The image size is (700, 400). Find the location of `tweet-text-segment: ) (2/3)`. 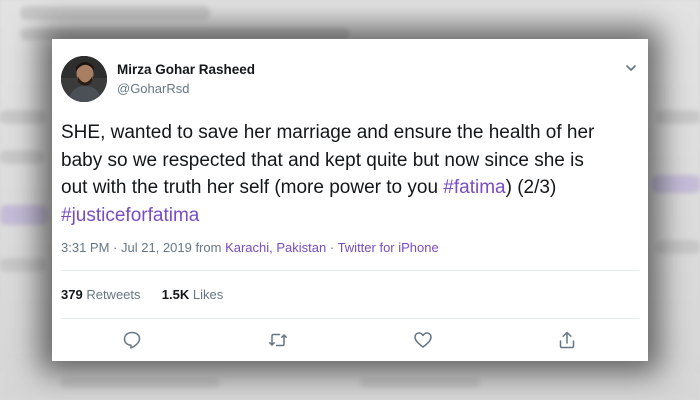

tweet-text-segment: ) (2/3) is located at coordinates (531, 187).